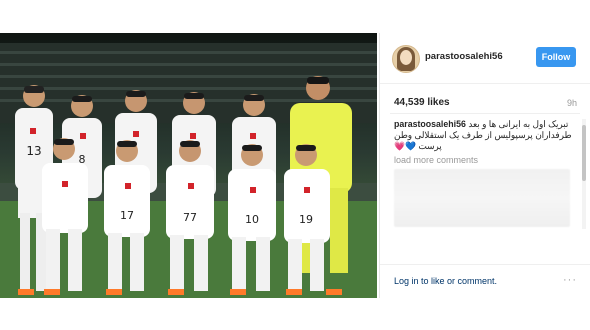 The image size is (590, 330). What do you see at coordinates (127, 215) in the screenshot?
I see `svg-text: 17` at bounding box center [127, 215].